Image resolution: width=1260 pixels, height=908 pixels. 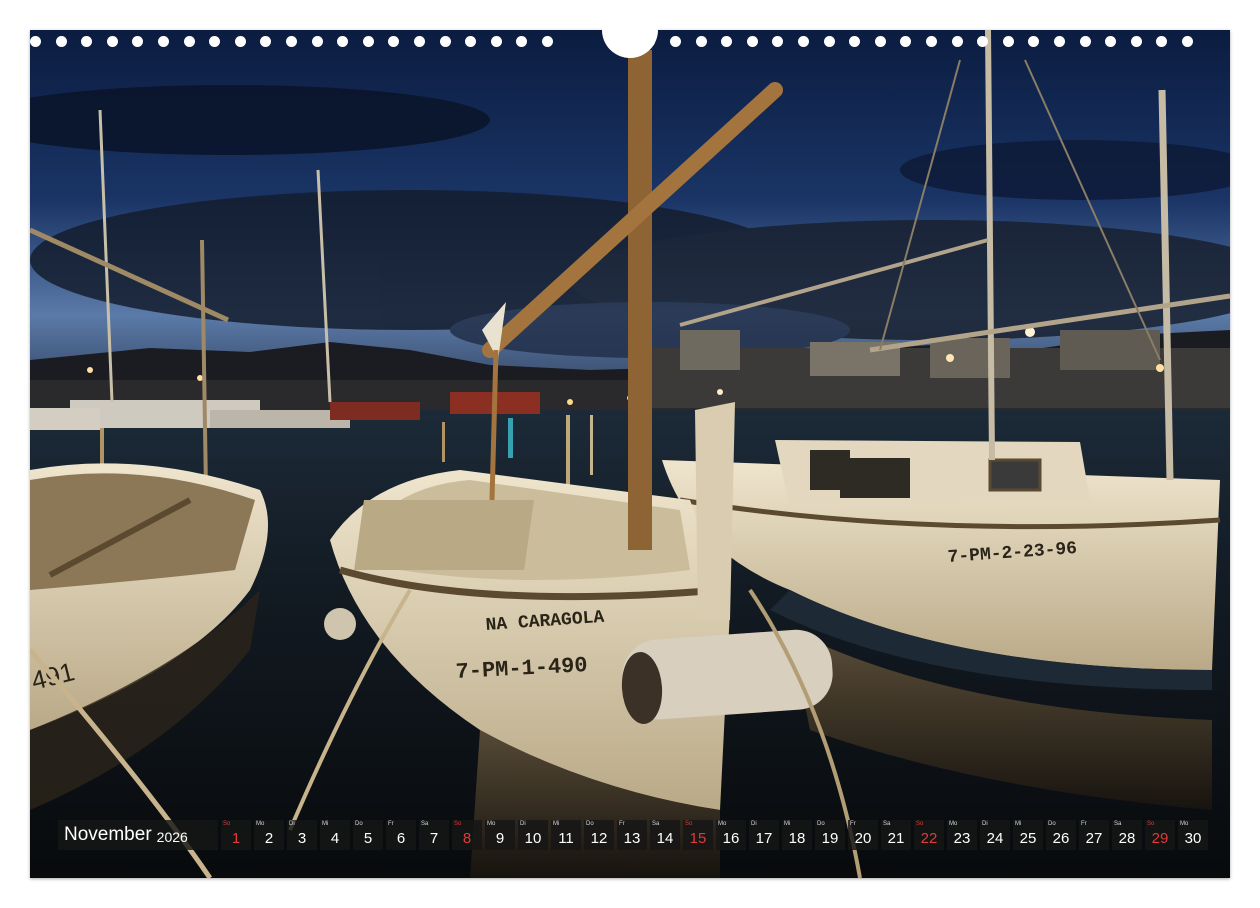 I want to click on calendar-day: Fr 20, so click(x=863, y=835).